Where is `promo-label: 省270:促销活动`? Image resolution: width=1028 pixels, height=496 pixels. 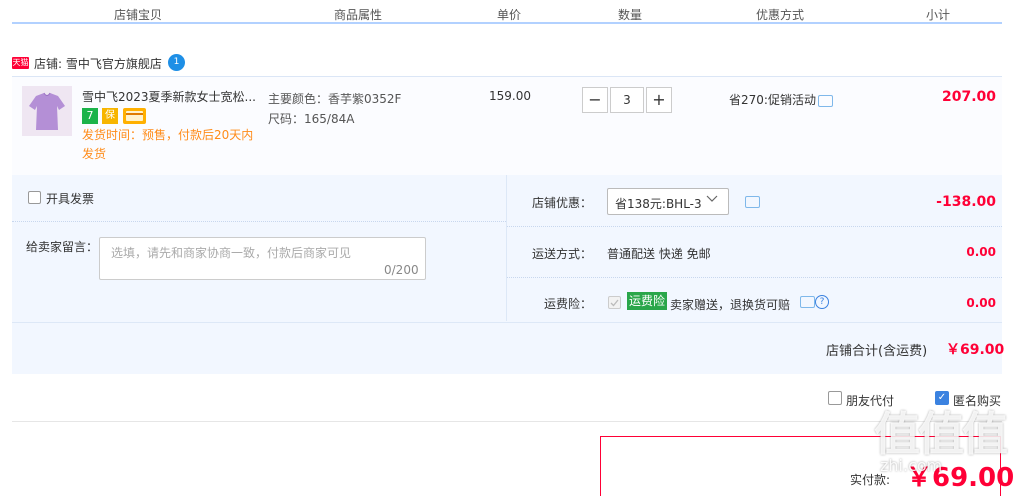 promo-label: 省270:促销活动 is located at coordinates (772, 100).